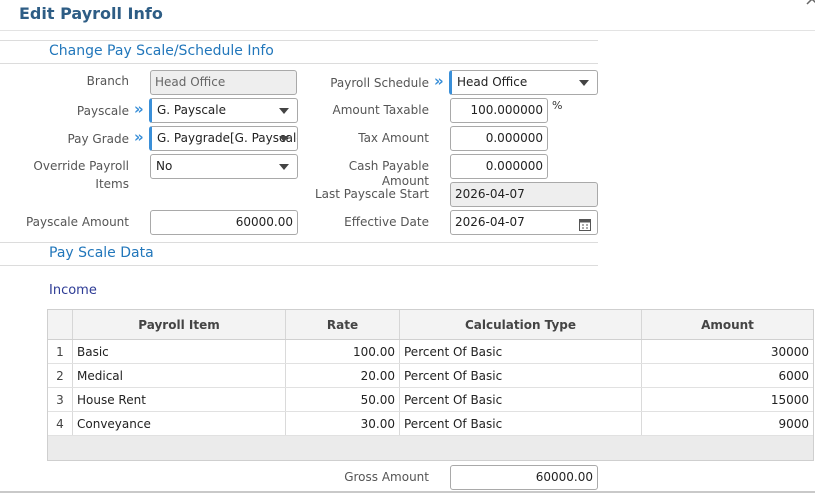 This screenshot has height=493, width=815. Describe the element at coordinates (380, 110) in the screenshot. I see `amount-taxable-label: Amount Taxable` at that location.